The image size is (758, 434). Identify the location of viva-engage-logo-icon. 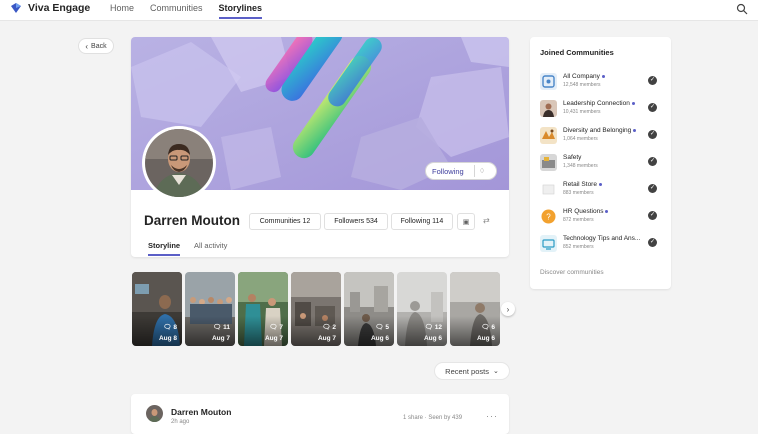
(16, 8).